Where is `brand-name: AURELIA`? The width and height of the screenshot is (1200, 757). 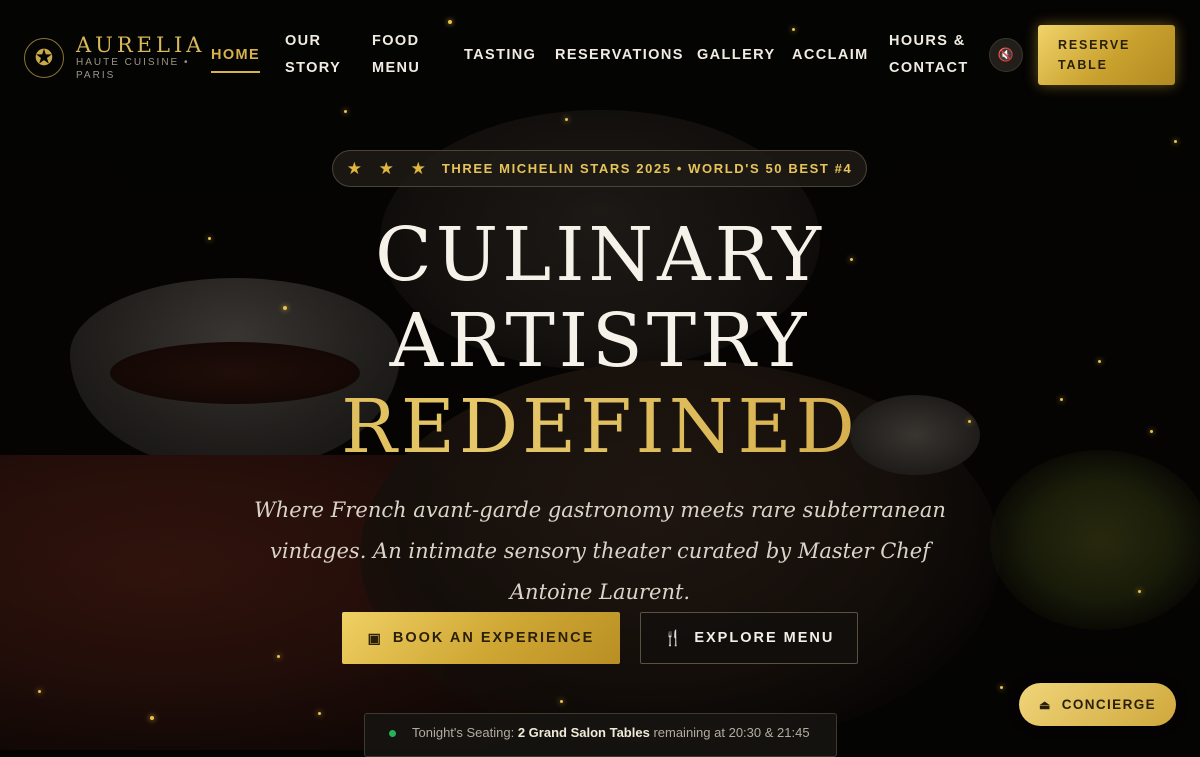 brand-name: AURELIA is located at coordinates (141, 45).